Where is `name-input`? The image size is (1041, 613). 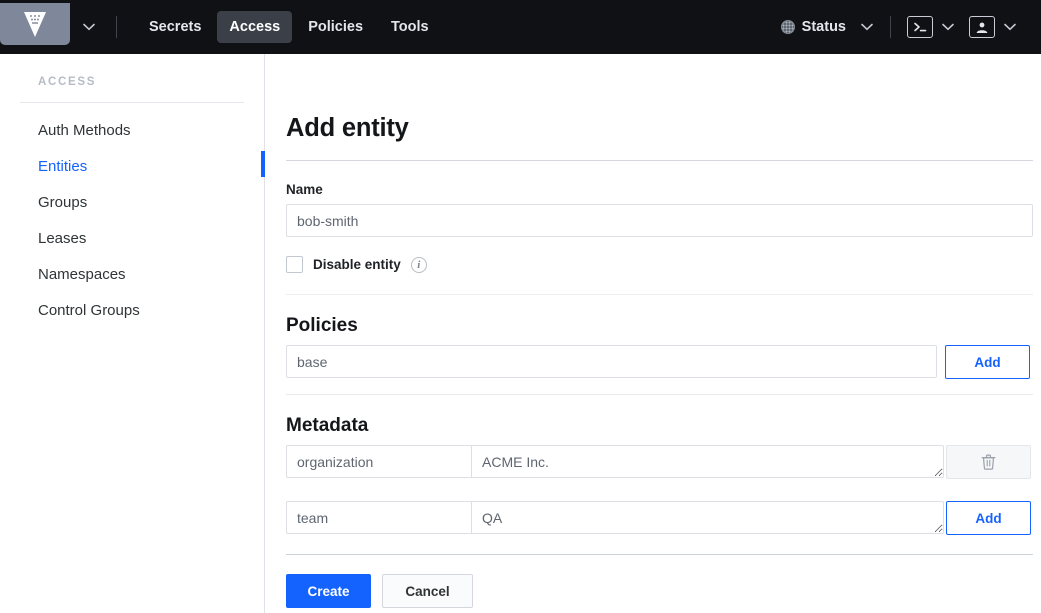 name-input is located at coordinates (659, 220).